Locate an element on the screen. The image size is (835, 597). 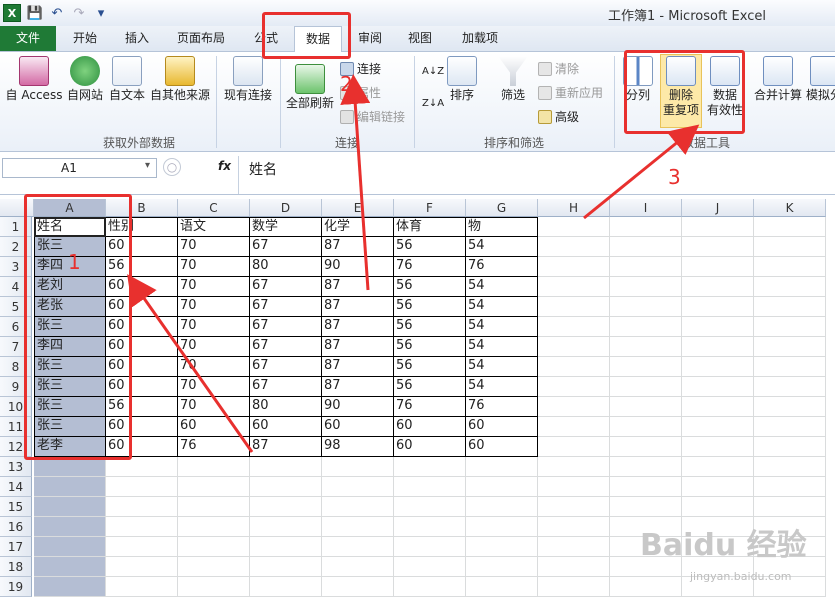
sort-ascending-button: A↓Z is located at coordinates (433, 71).